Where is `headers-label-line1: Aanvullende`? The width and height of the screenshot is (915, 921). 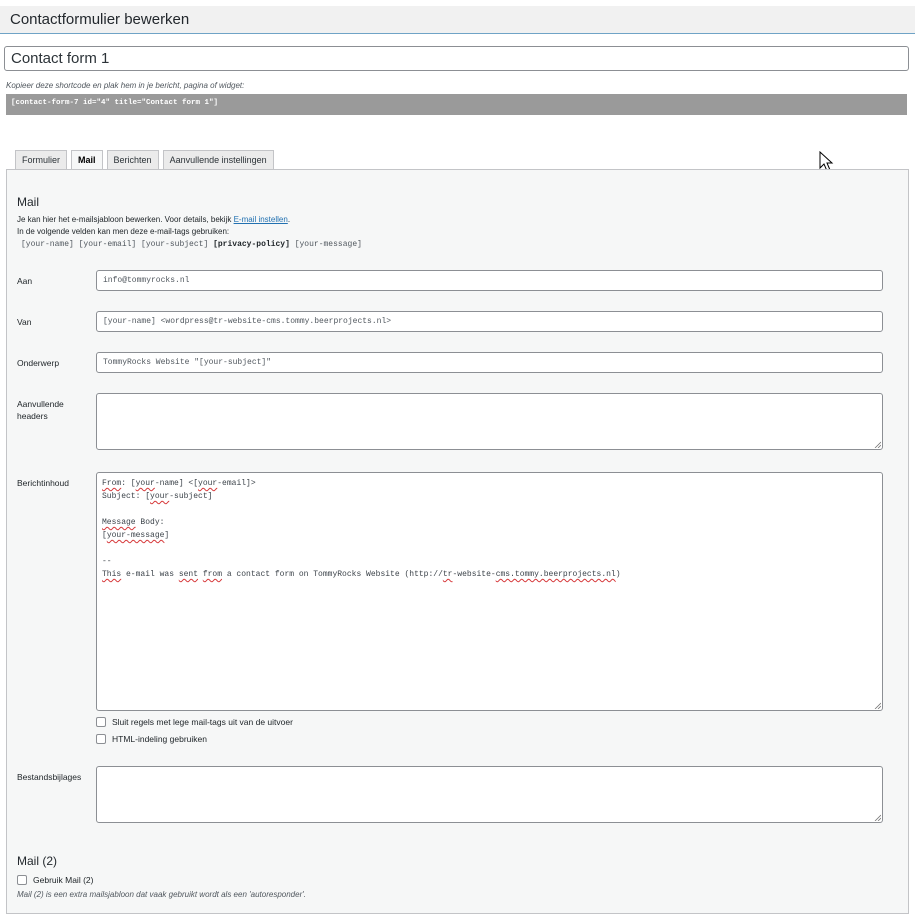 headers-label-line1: Aanvullende is located at coordinates (40, 404).